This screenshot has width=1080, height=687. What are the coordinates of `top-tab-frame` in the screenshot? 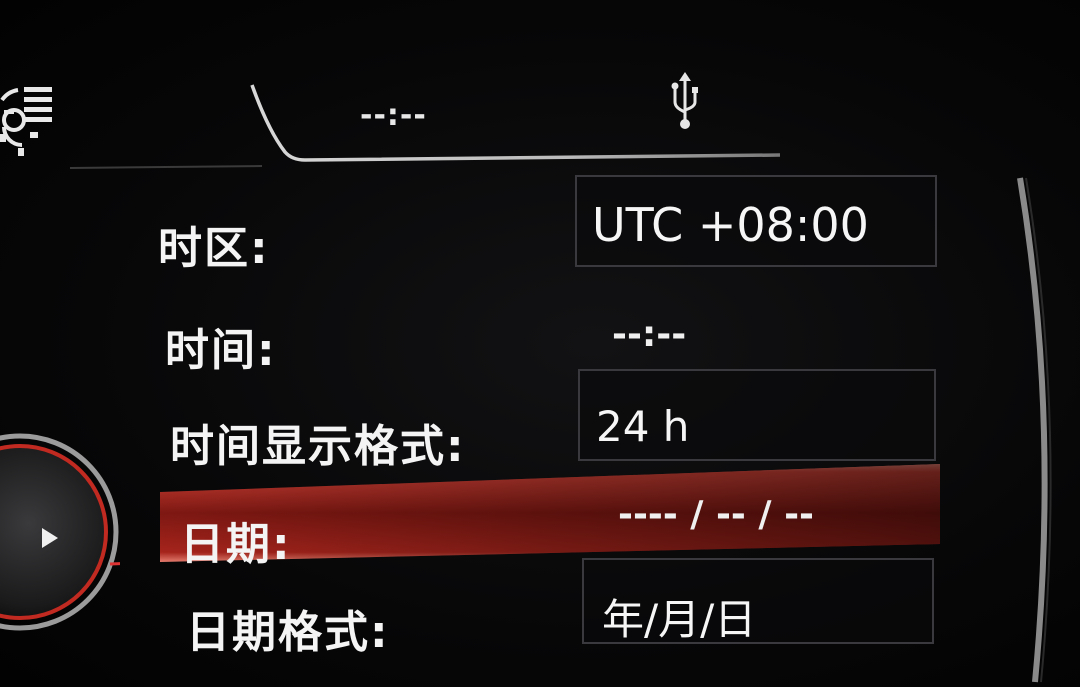 It's located at (425, 126).